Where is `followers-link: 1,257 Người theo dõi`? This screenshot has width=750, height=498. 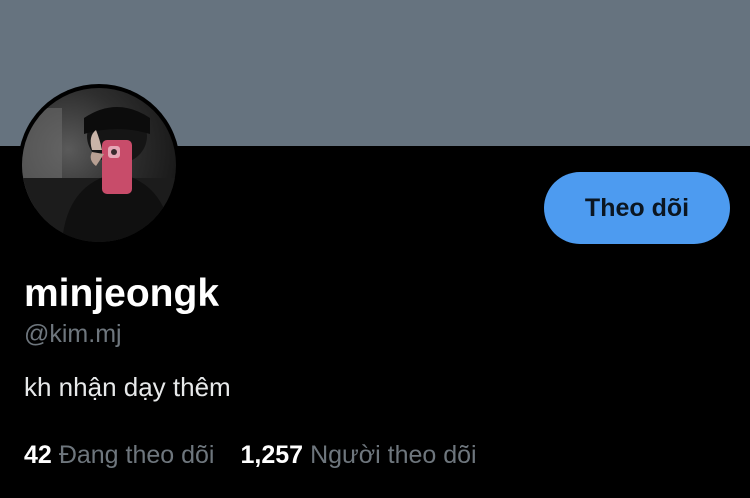
followers-link: 1,257 Người theo dõi is located at coordinates (359, 455).